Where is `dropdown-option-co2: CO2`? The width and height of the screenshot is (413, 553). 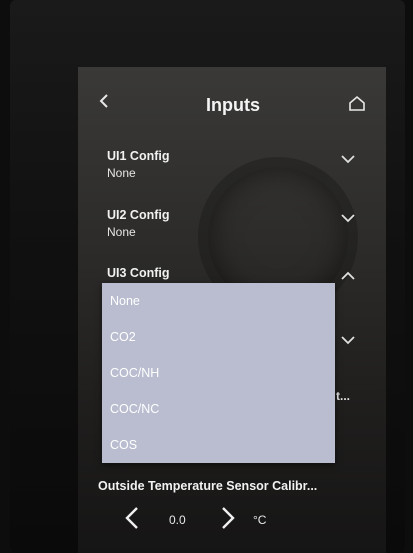
dropdown-option-co2: CO2 is located at coordinates (218, 337).